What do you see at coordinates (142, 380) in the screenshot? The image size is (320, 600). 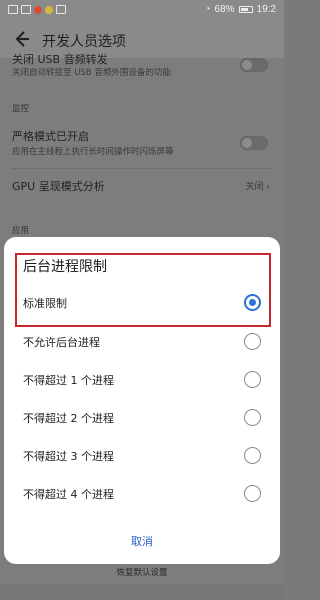 I see `option-max-1: 不得超过 1 个进程` at bounding box center [142, 380].